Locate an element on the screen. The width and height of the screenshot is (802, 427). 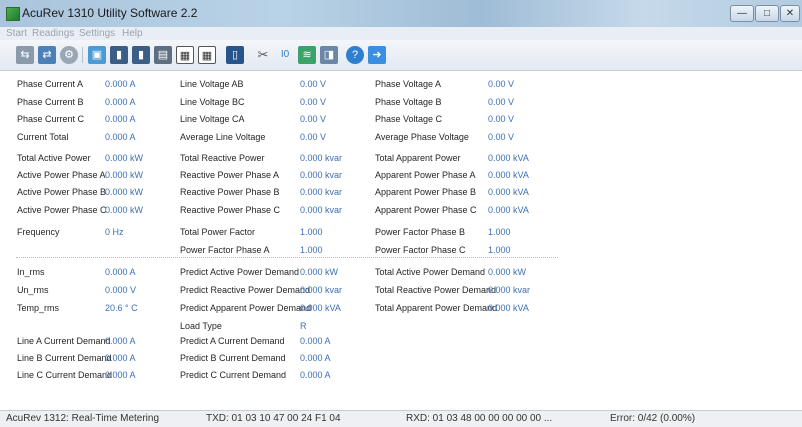
status-mode: AcuRev 1312: Real-Time Metering is located at coordinates (83, 418).